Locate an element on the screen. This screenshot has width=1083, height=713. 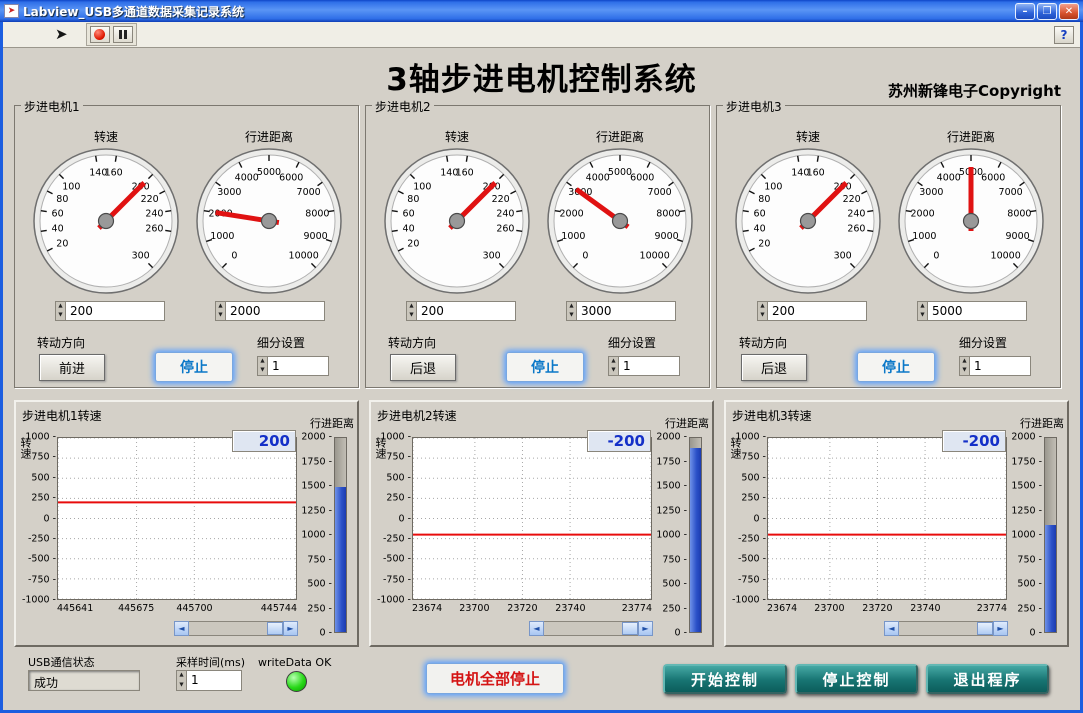
x-tick-label: 23674 is located at coordinates (427, 608).